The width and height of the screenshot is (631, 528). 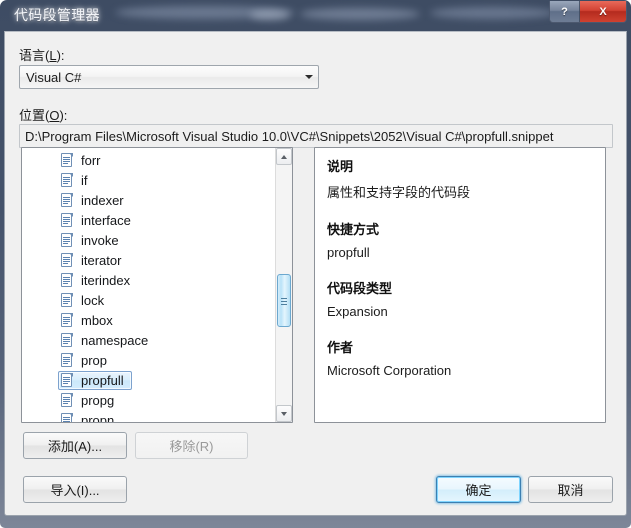 What do you see at coordinates (603, 11) in the screenshot?
I see `close-button: X` at bounding box center [603, 11].